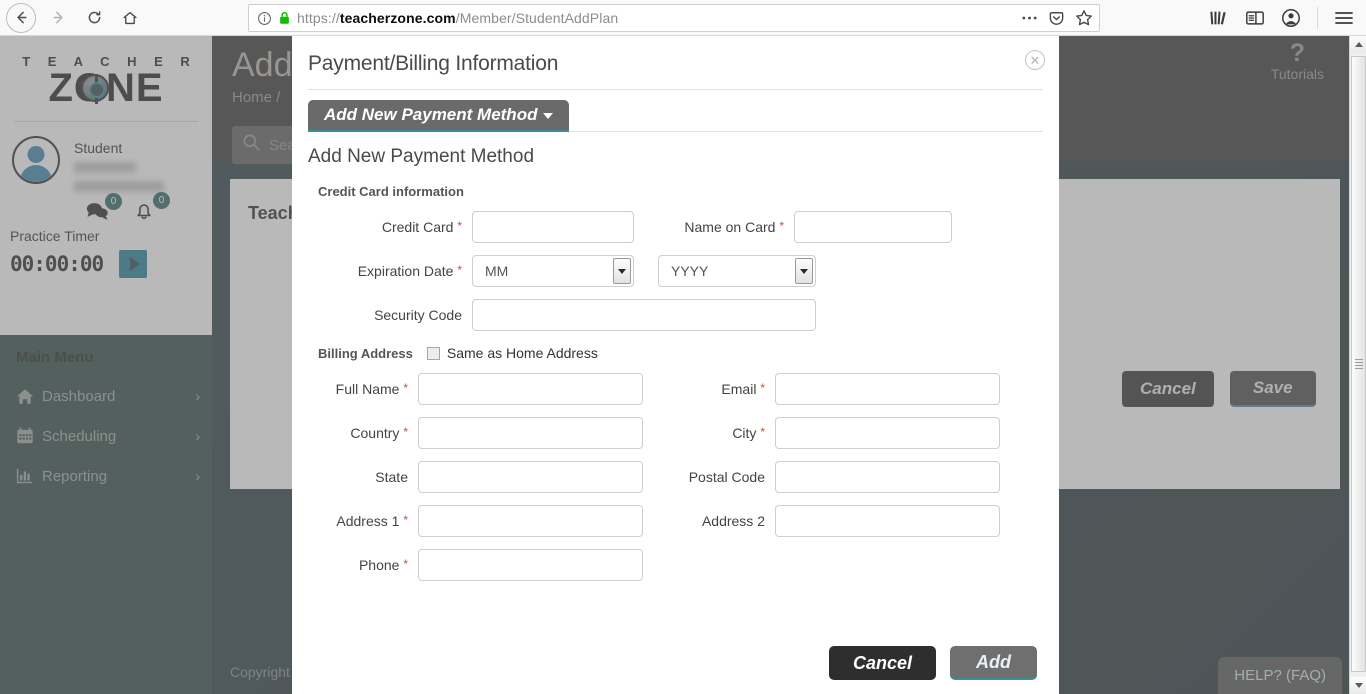  Describe the element at coordinates (1344, 18) in the screenshot. I see `hamburger-menu-icon` at that location.